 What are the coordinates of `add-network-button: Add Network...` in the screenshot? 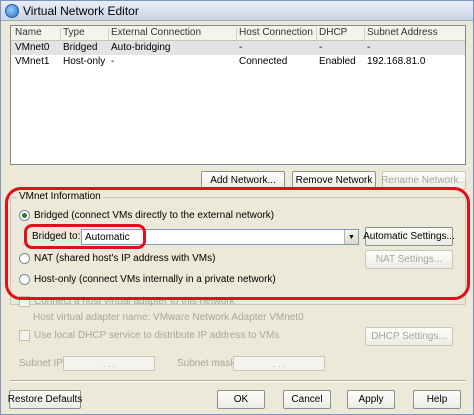 It's located at (243, 180).